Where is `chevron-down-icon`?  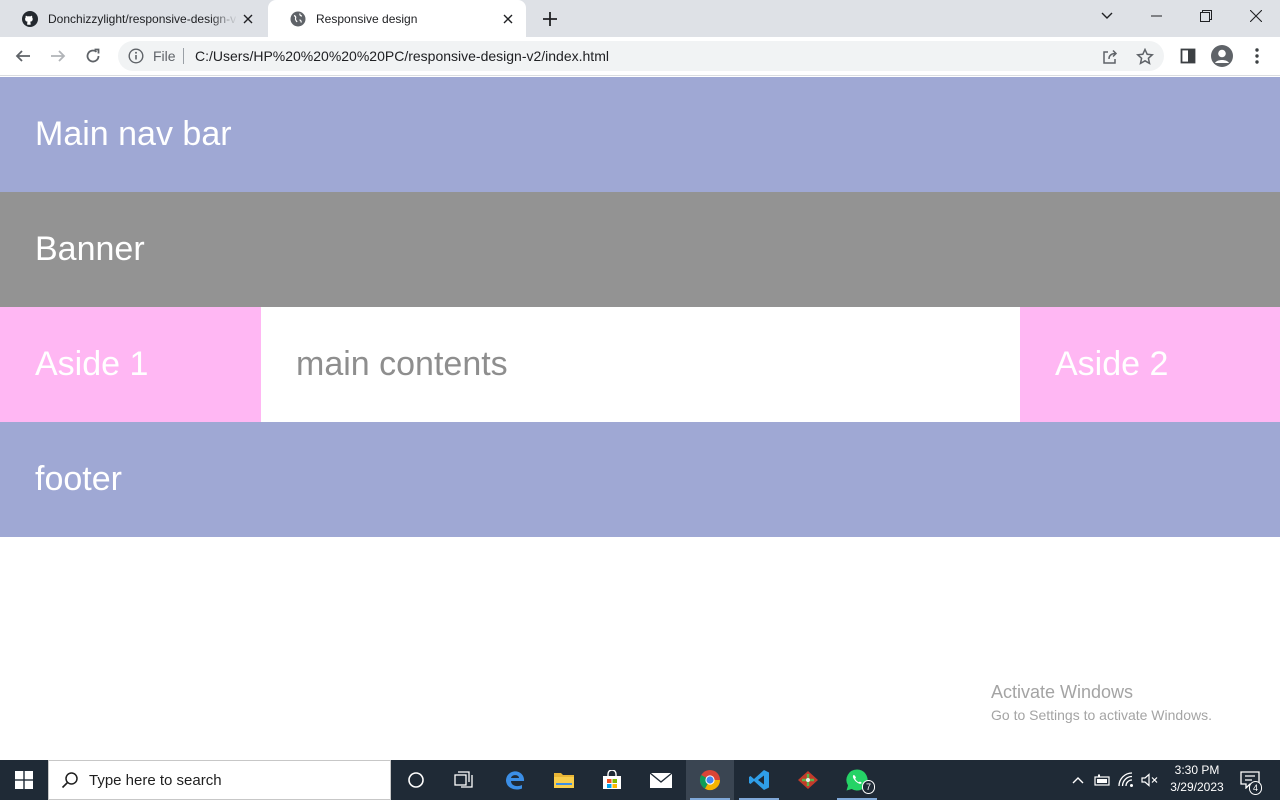
chevron-down-icon is located at coordinates (1107, 15).